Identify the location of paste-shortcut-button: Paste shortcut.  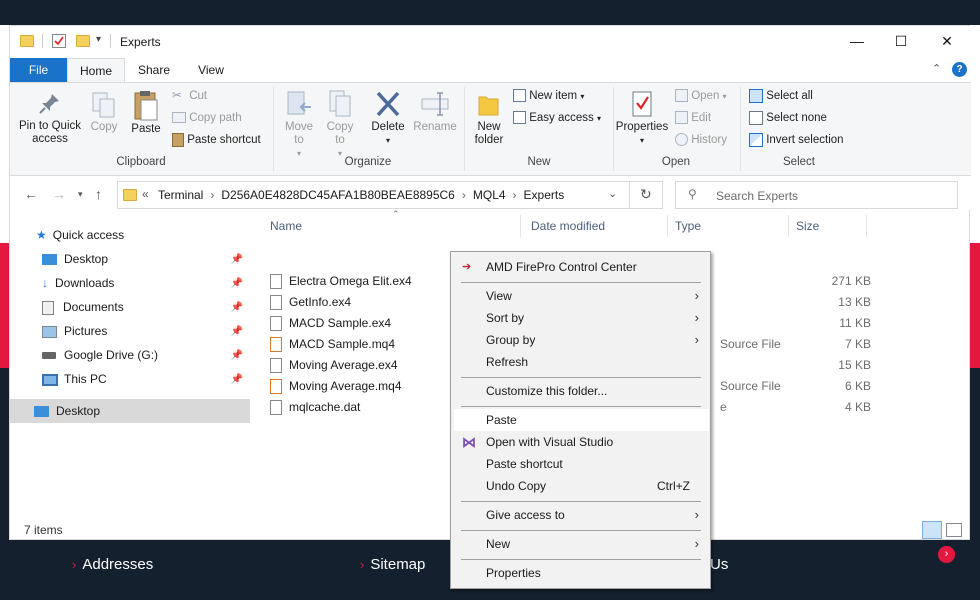
(216, 140).